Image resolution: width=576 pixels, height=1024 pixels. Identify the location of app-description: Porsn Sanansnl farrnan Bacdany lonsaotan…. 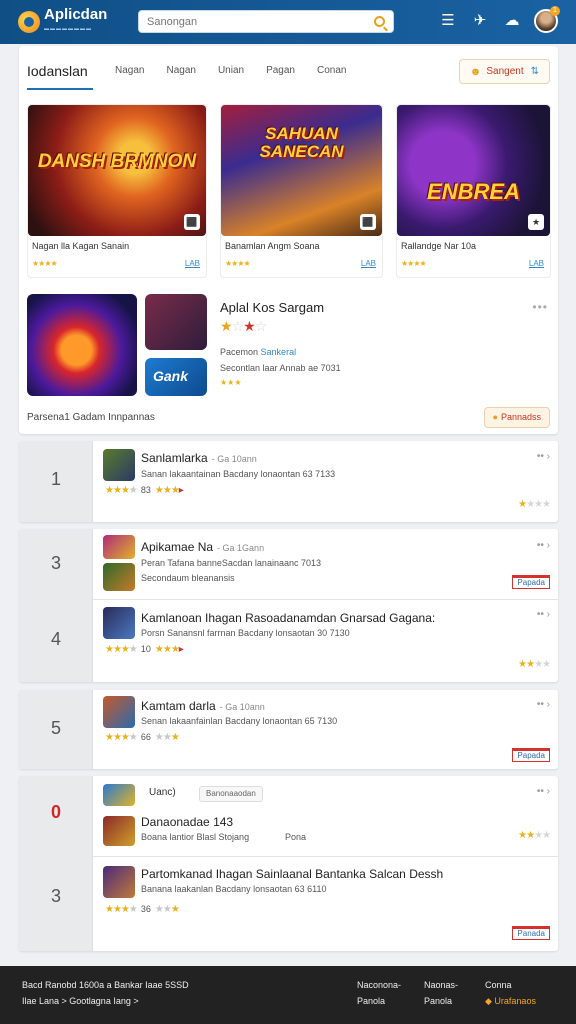
(245, 633).